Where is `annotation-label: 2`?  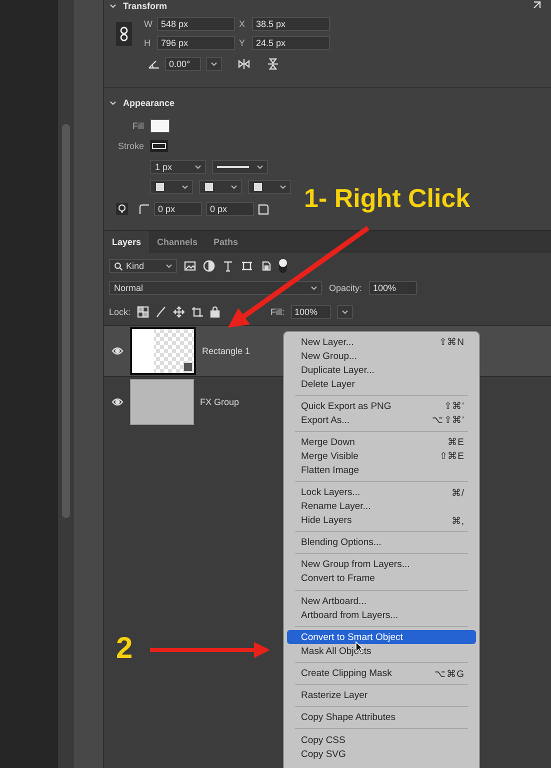 annotation-label: 2 is located at coordinates (124, 649).